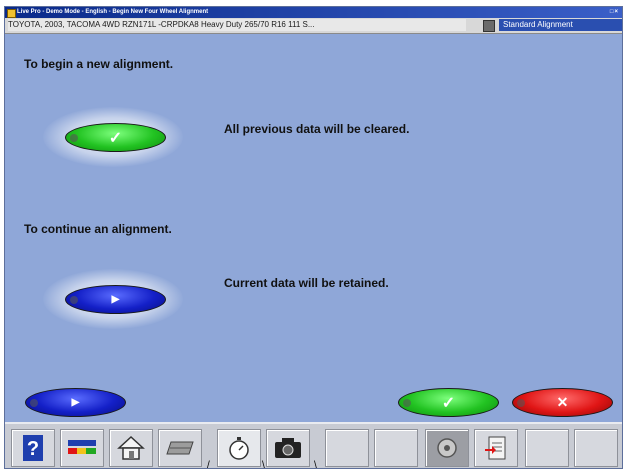  I want to click on continue-alignment-heading: To continue an alignment., so click(98, 229).